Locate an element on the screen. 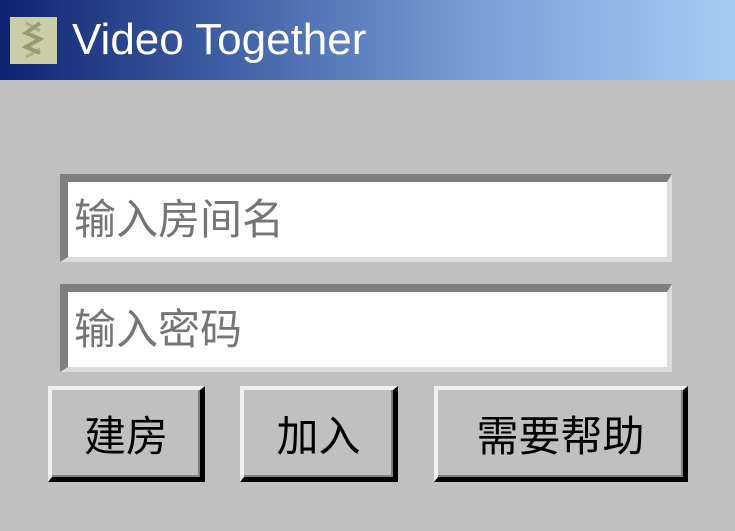 The width and height of the screenshot is (735, 531). room-name-input is located at coordinates (367, 219).